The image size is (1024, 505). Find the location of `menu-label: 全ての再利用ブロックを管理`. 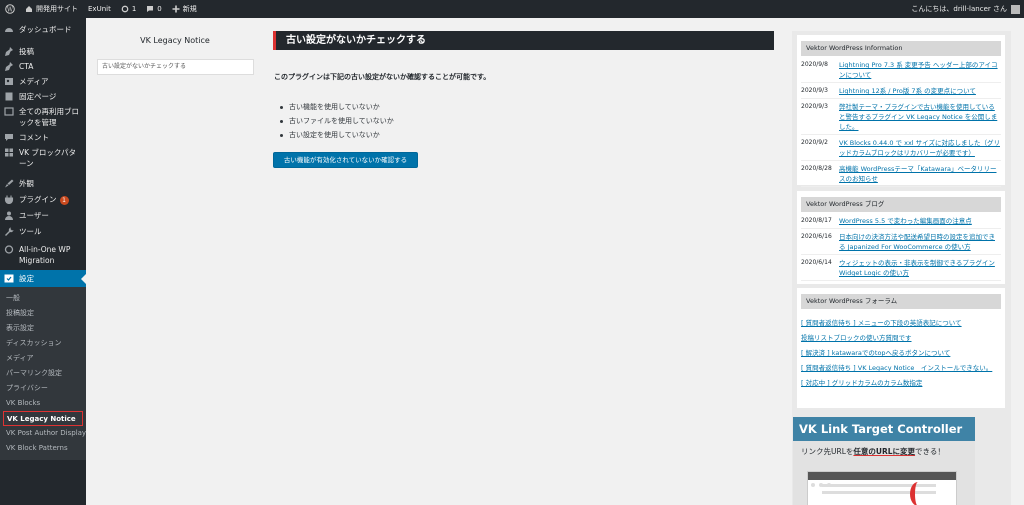

menu-label: 全ての再利用ブロックを管理 is located at coordinates (49, 117).